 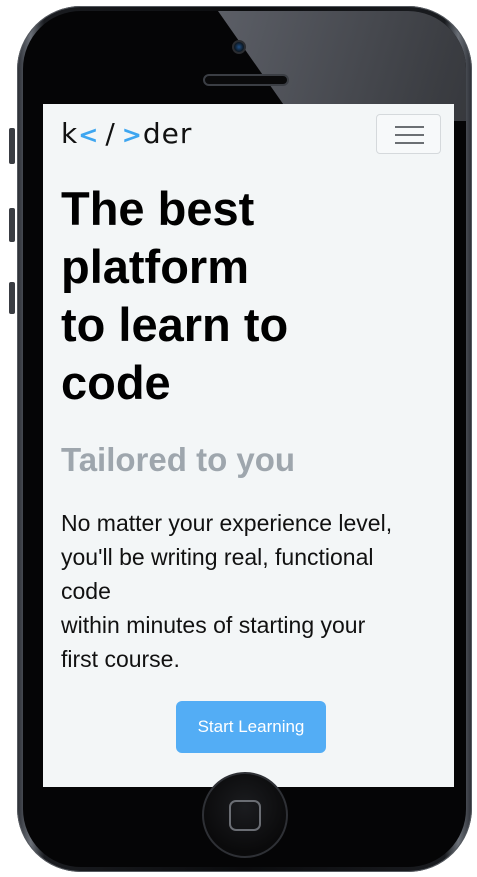 I want to click on speaker-grille, so click(x=246, y=80).